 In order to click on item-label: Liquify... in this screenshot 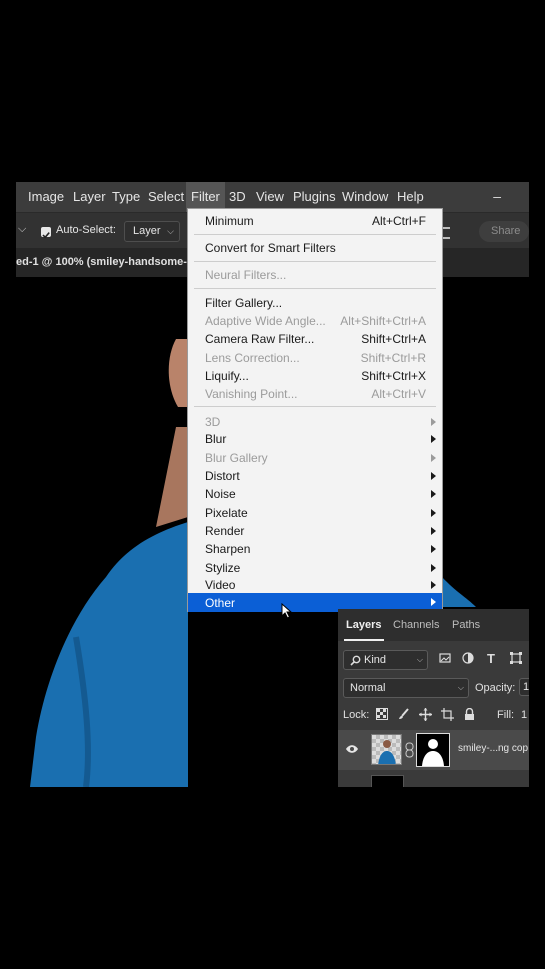, I will do `click(227, 376)`.